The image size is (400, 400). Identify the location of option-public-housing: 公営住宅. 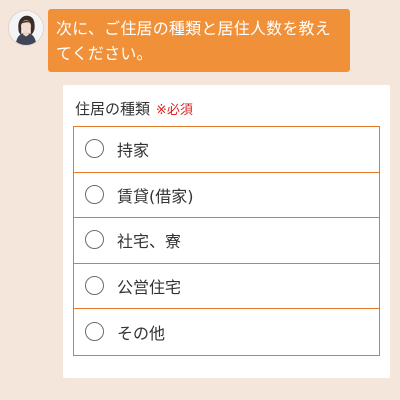
(226, 287).